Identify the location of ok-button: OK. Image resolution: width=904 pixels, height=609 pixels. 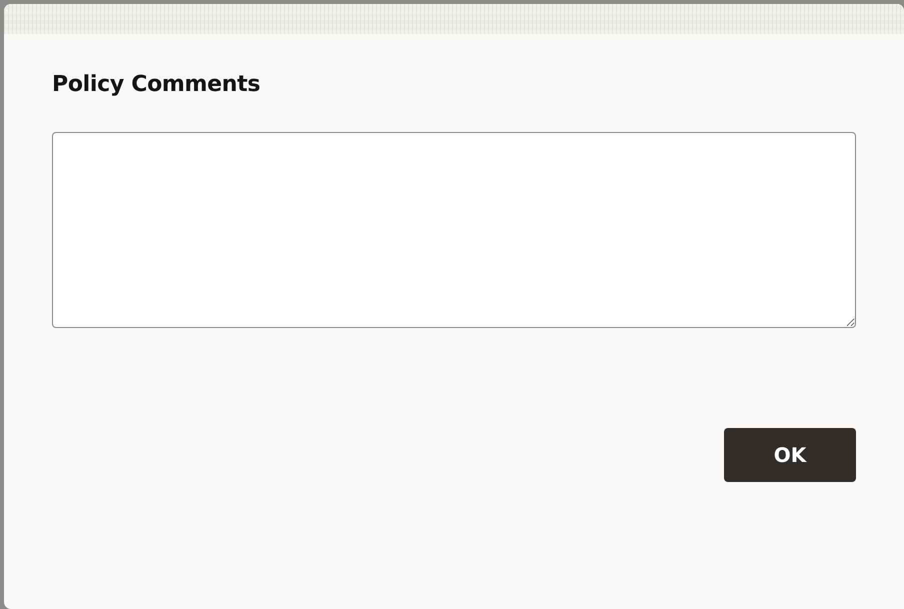
(790, 455).